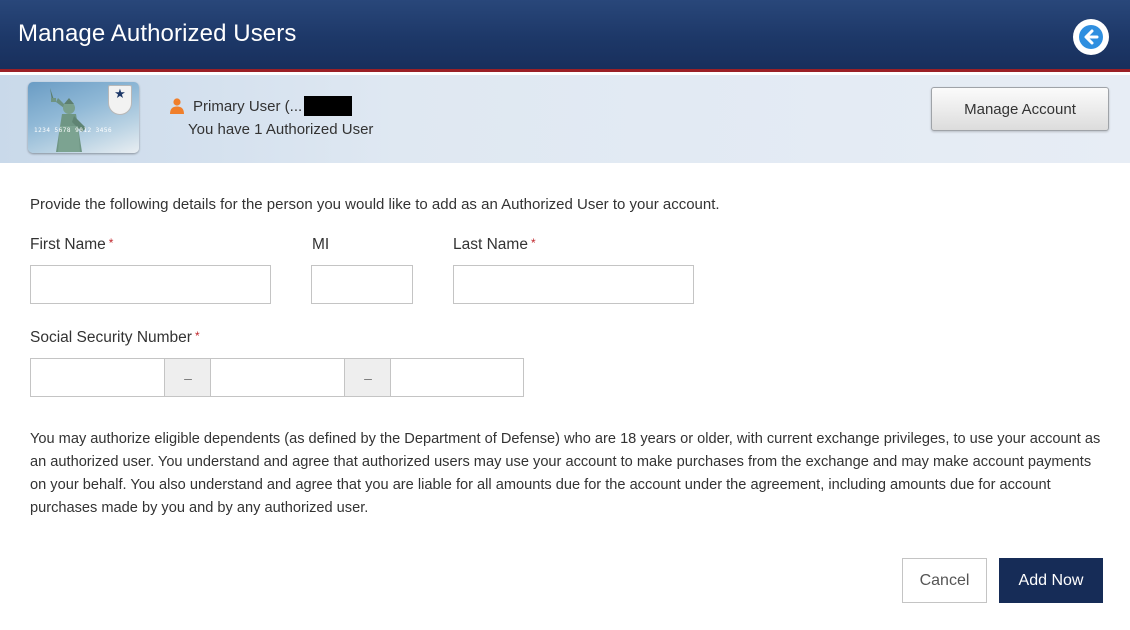 The height and width of the screenshot is (630, 1130). What do you see at coordinates (281, 129) in the screenshot?
I see `authorized-user-count: You have 1 Authorized User` at bounding box center [281, 129].